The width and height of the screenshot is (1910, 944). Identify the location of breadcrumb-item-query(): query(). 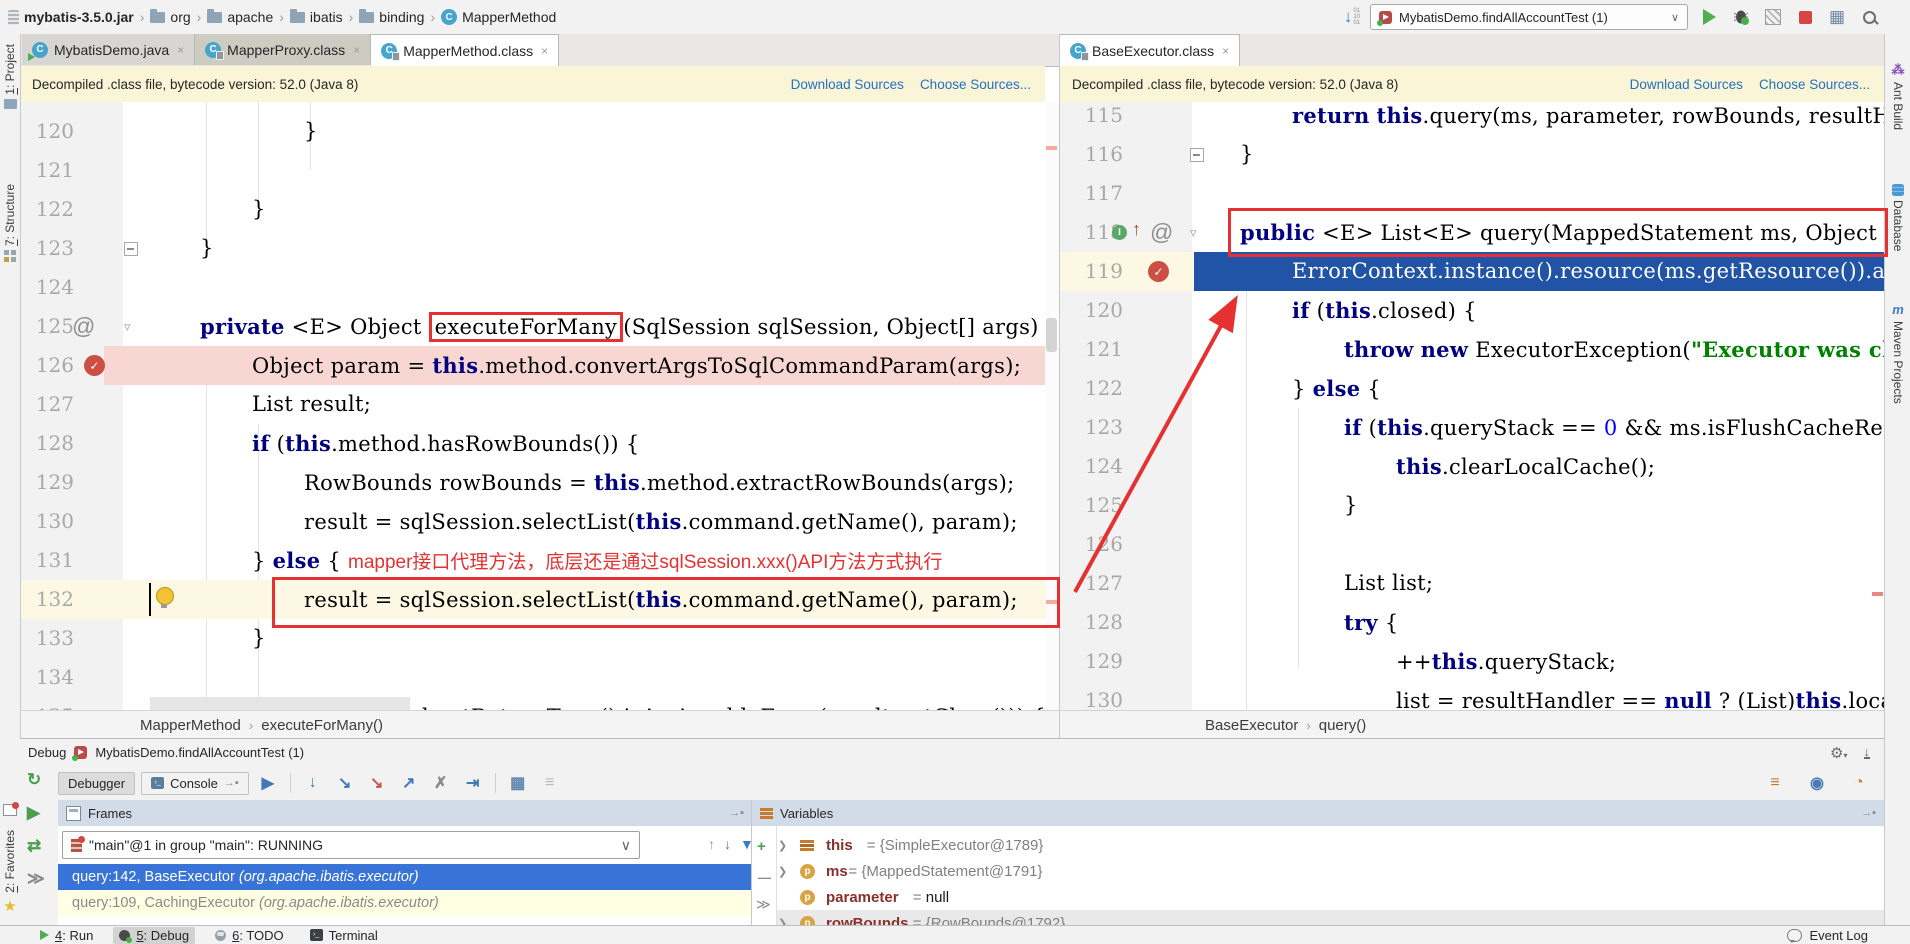
(1343, 725).